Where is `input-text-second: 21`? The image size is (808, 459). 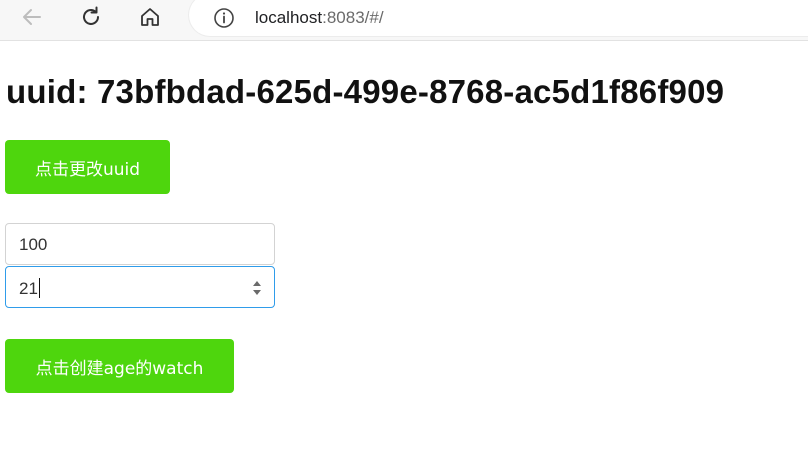 input-text-second: 21 is located at coordinates (28, 288).